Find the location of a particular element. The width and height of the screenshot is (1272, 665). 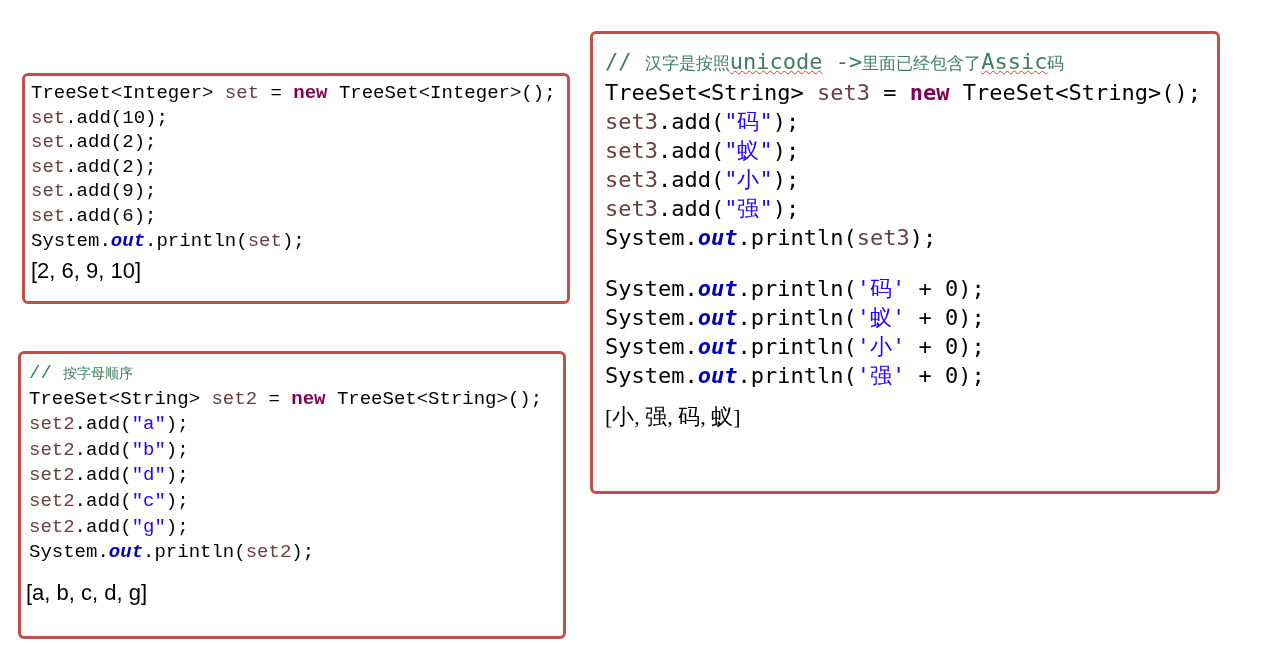

code-line: set.add(6); is located at coordinates (94, 216).